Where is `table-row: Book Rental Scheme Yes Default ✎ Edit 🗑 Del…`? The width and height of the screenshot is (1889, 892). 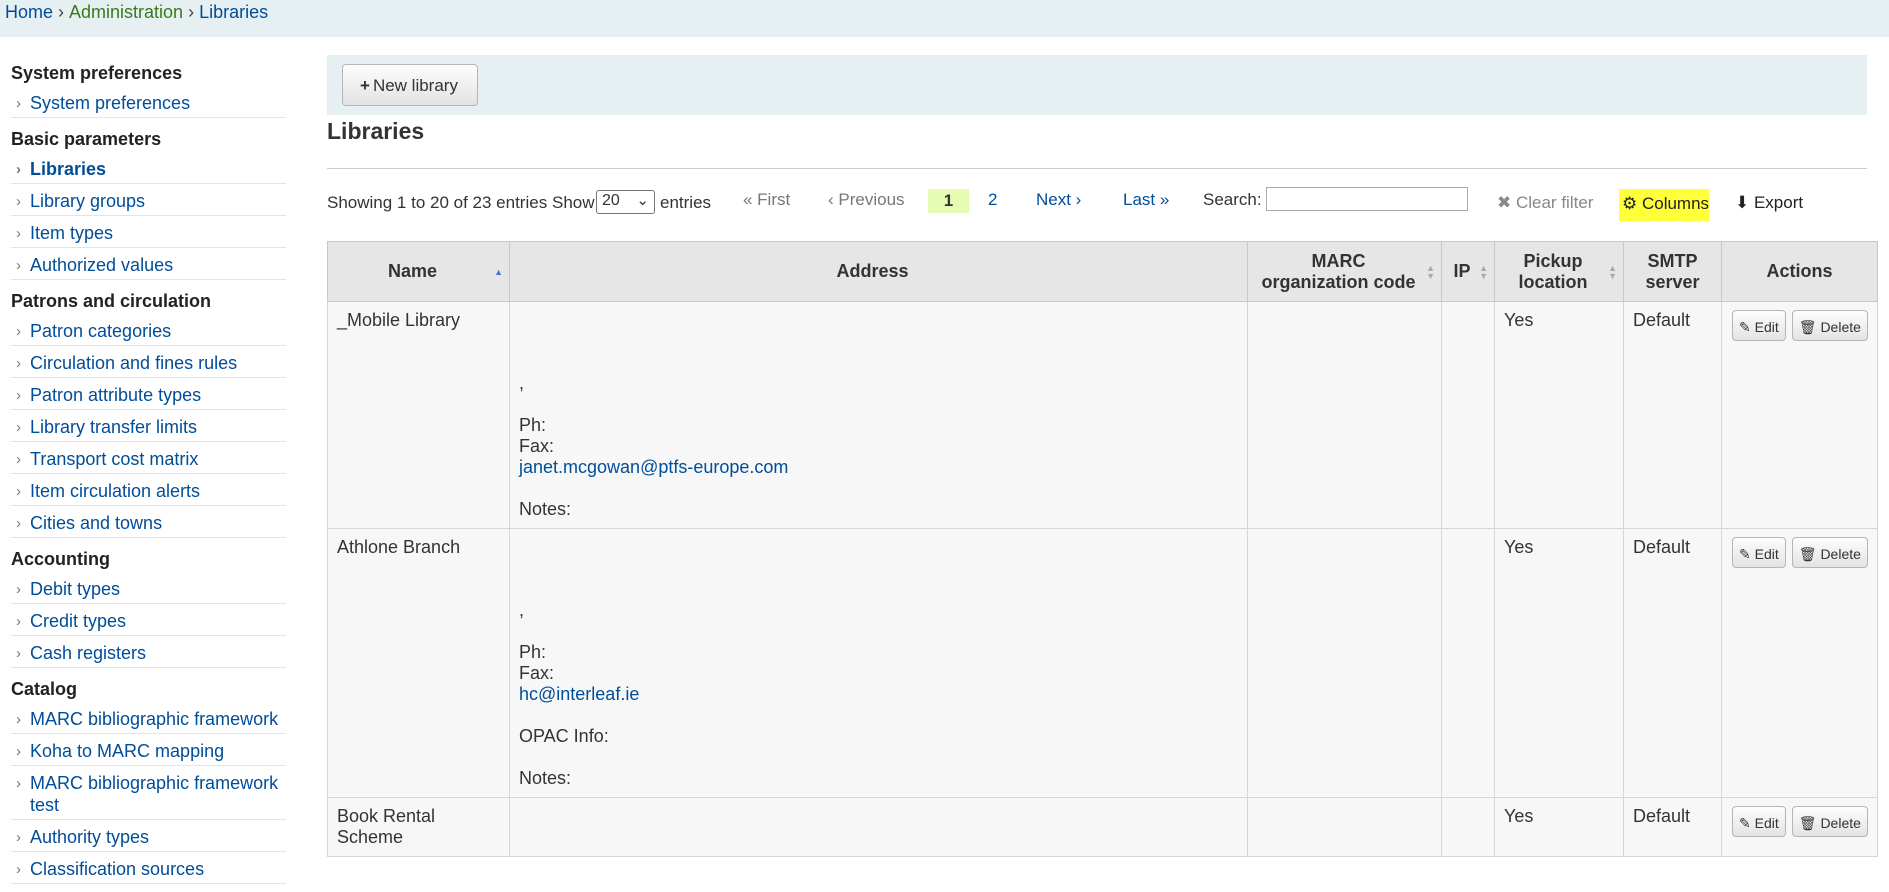
table-row: Book Rental Scheme Yes Default ✎ Edit 🗑 Del… is located at coordinates (1102, 827).